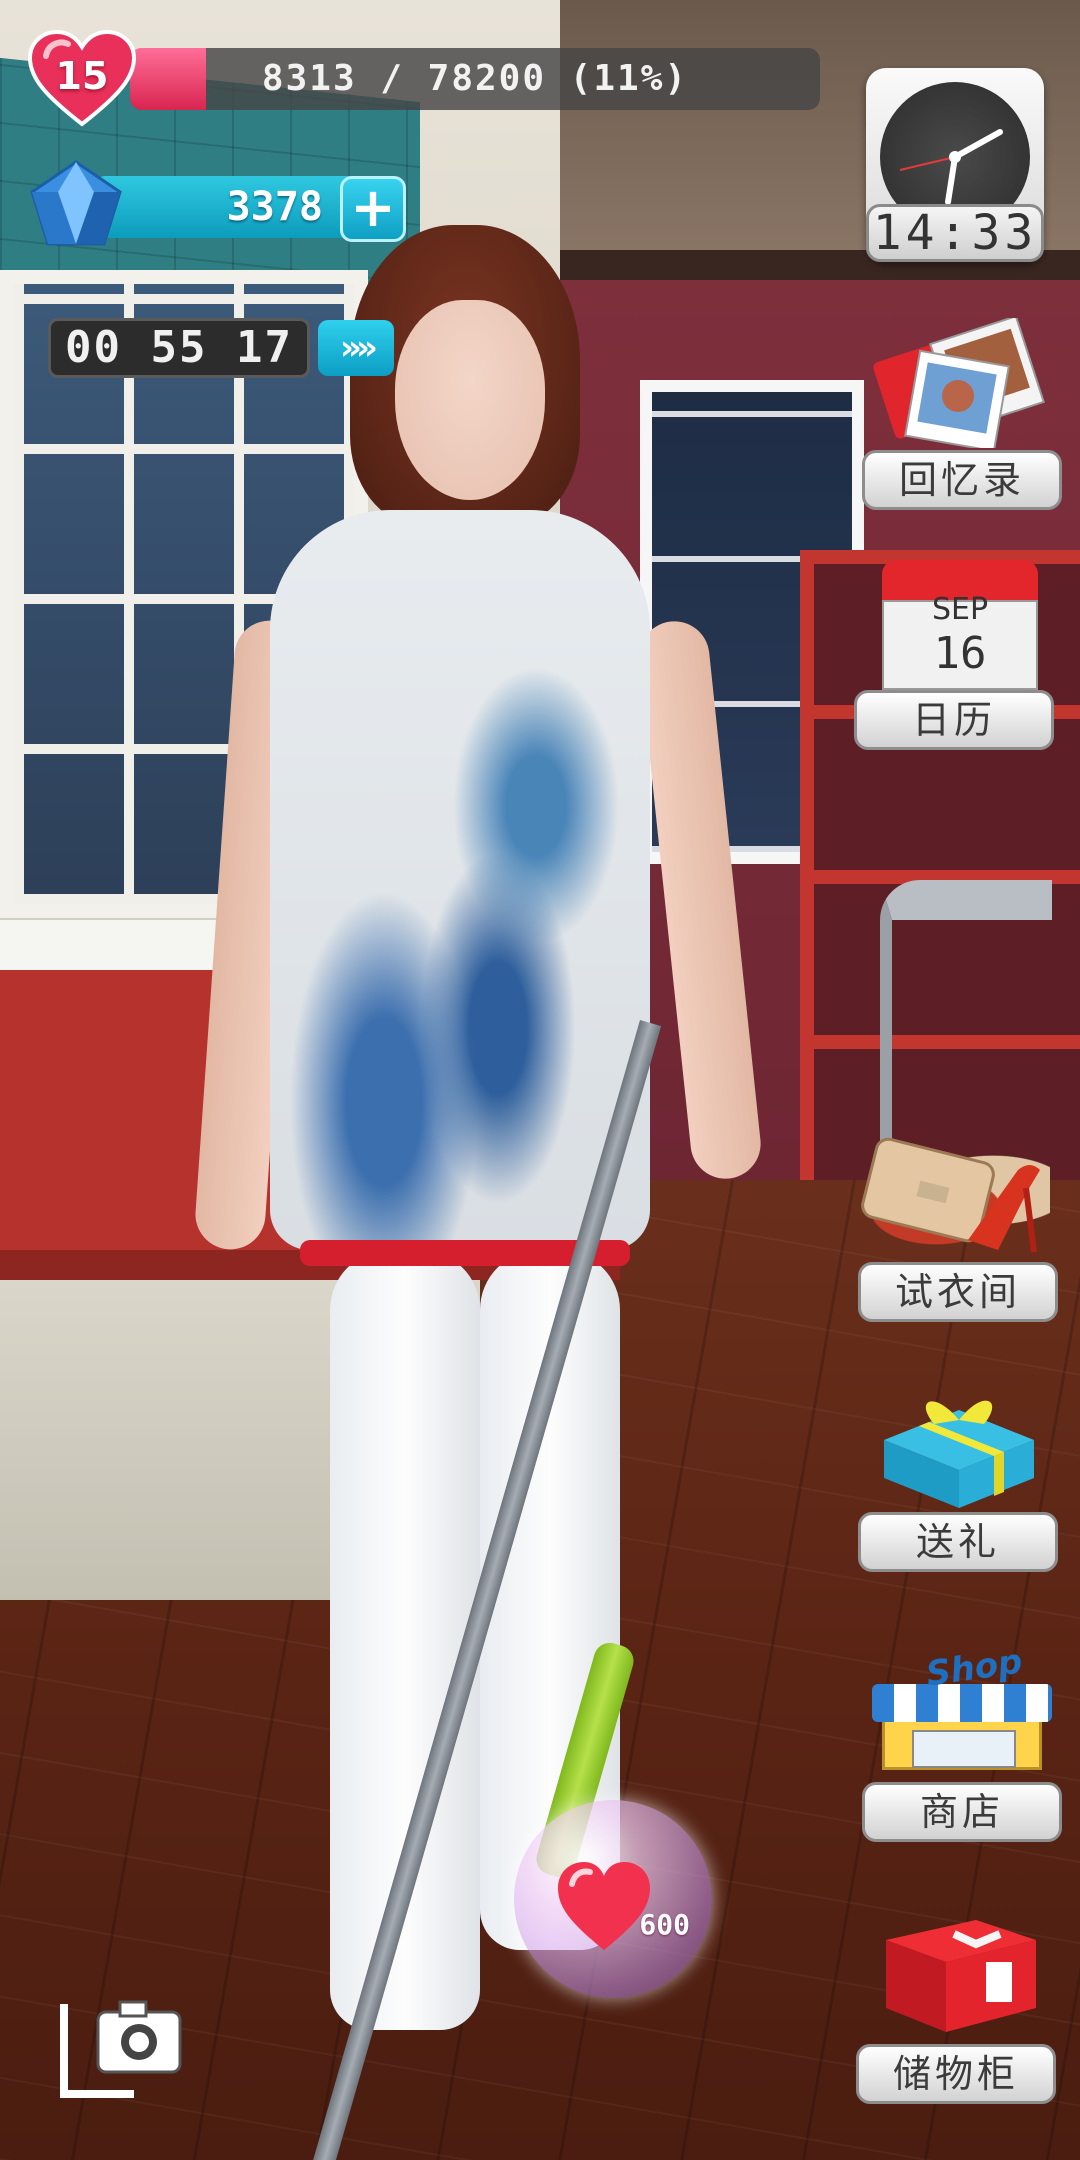 The height and width of the screenshot is (2160, 1080). I want to click on level-number: 15, so click(82, 76).